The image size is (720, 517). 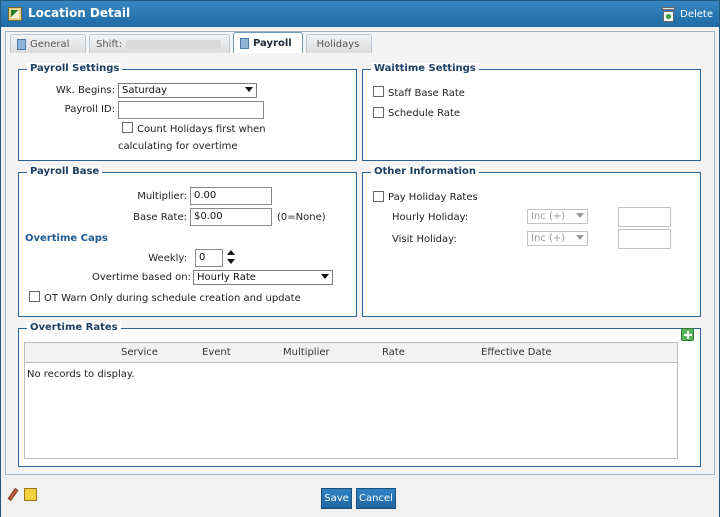 I want to click on payroll-tab-icon, so click(x=244, y=43).